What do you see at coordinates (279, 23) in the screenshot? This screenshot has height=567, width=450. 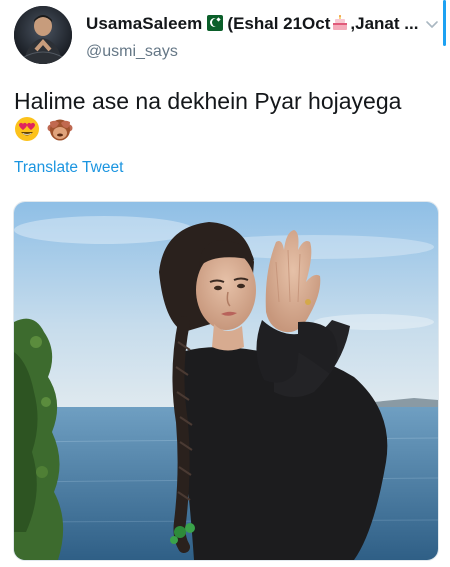 I see `display-name-suffix: (Eshal 21Oct` at bounding box center [279, 23].